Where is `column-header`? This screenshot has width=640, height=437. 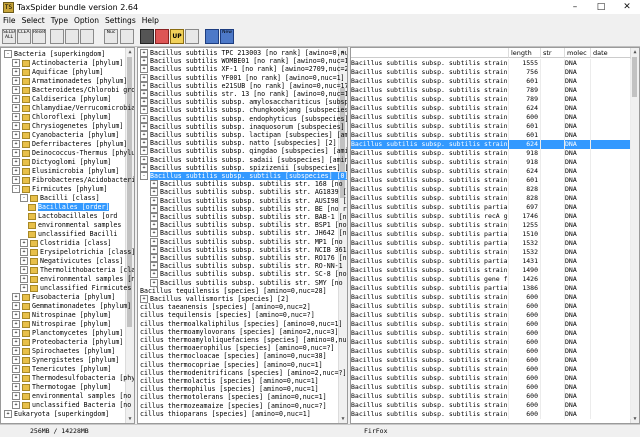 column-header is located at coordinates (430, 53).